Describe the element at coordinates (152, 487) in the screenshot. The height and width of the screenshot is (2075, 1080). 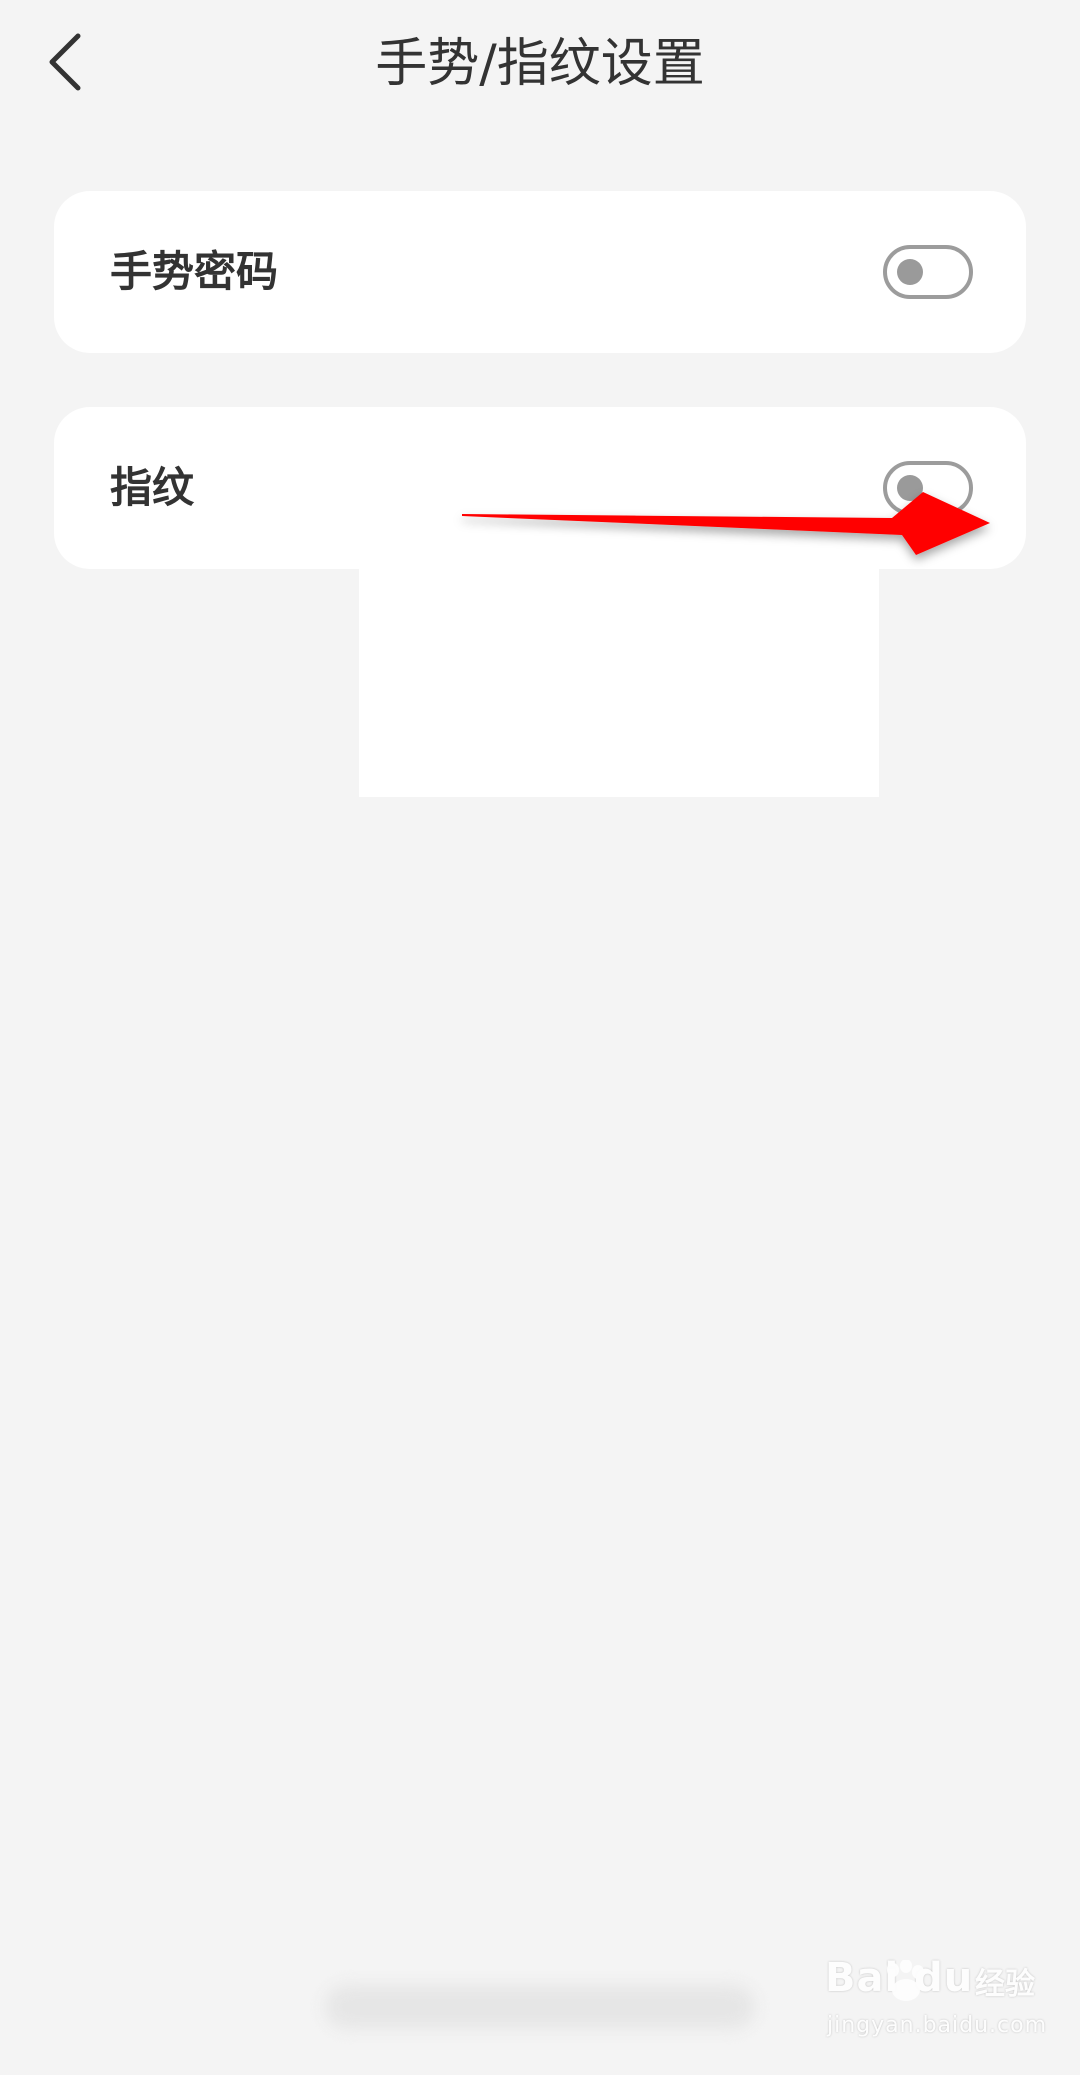
I see `fingerprint-label: 指纹` at that location.